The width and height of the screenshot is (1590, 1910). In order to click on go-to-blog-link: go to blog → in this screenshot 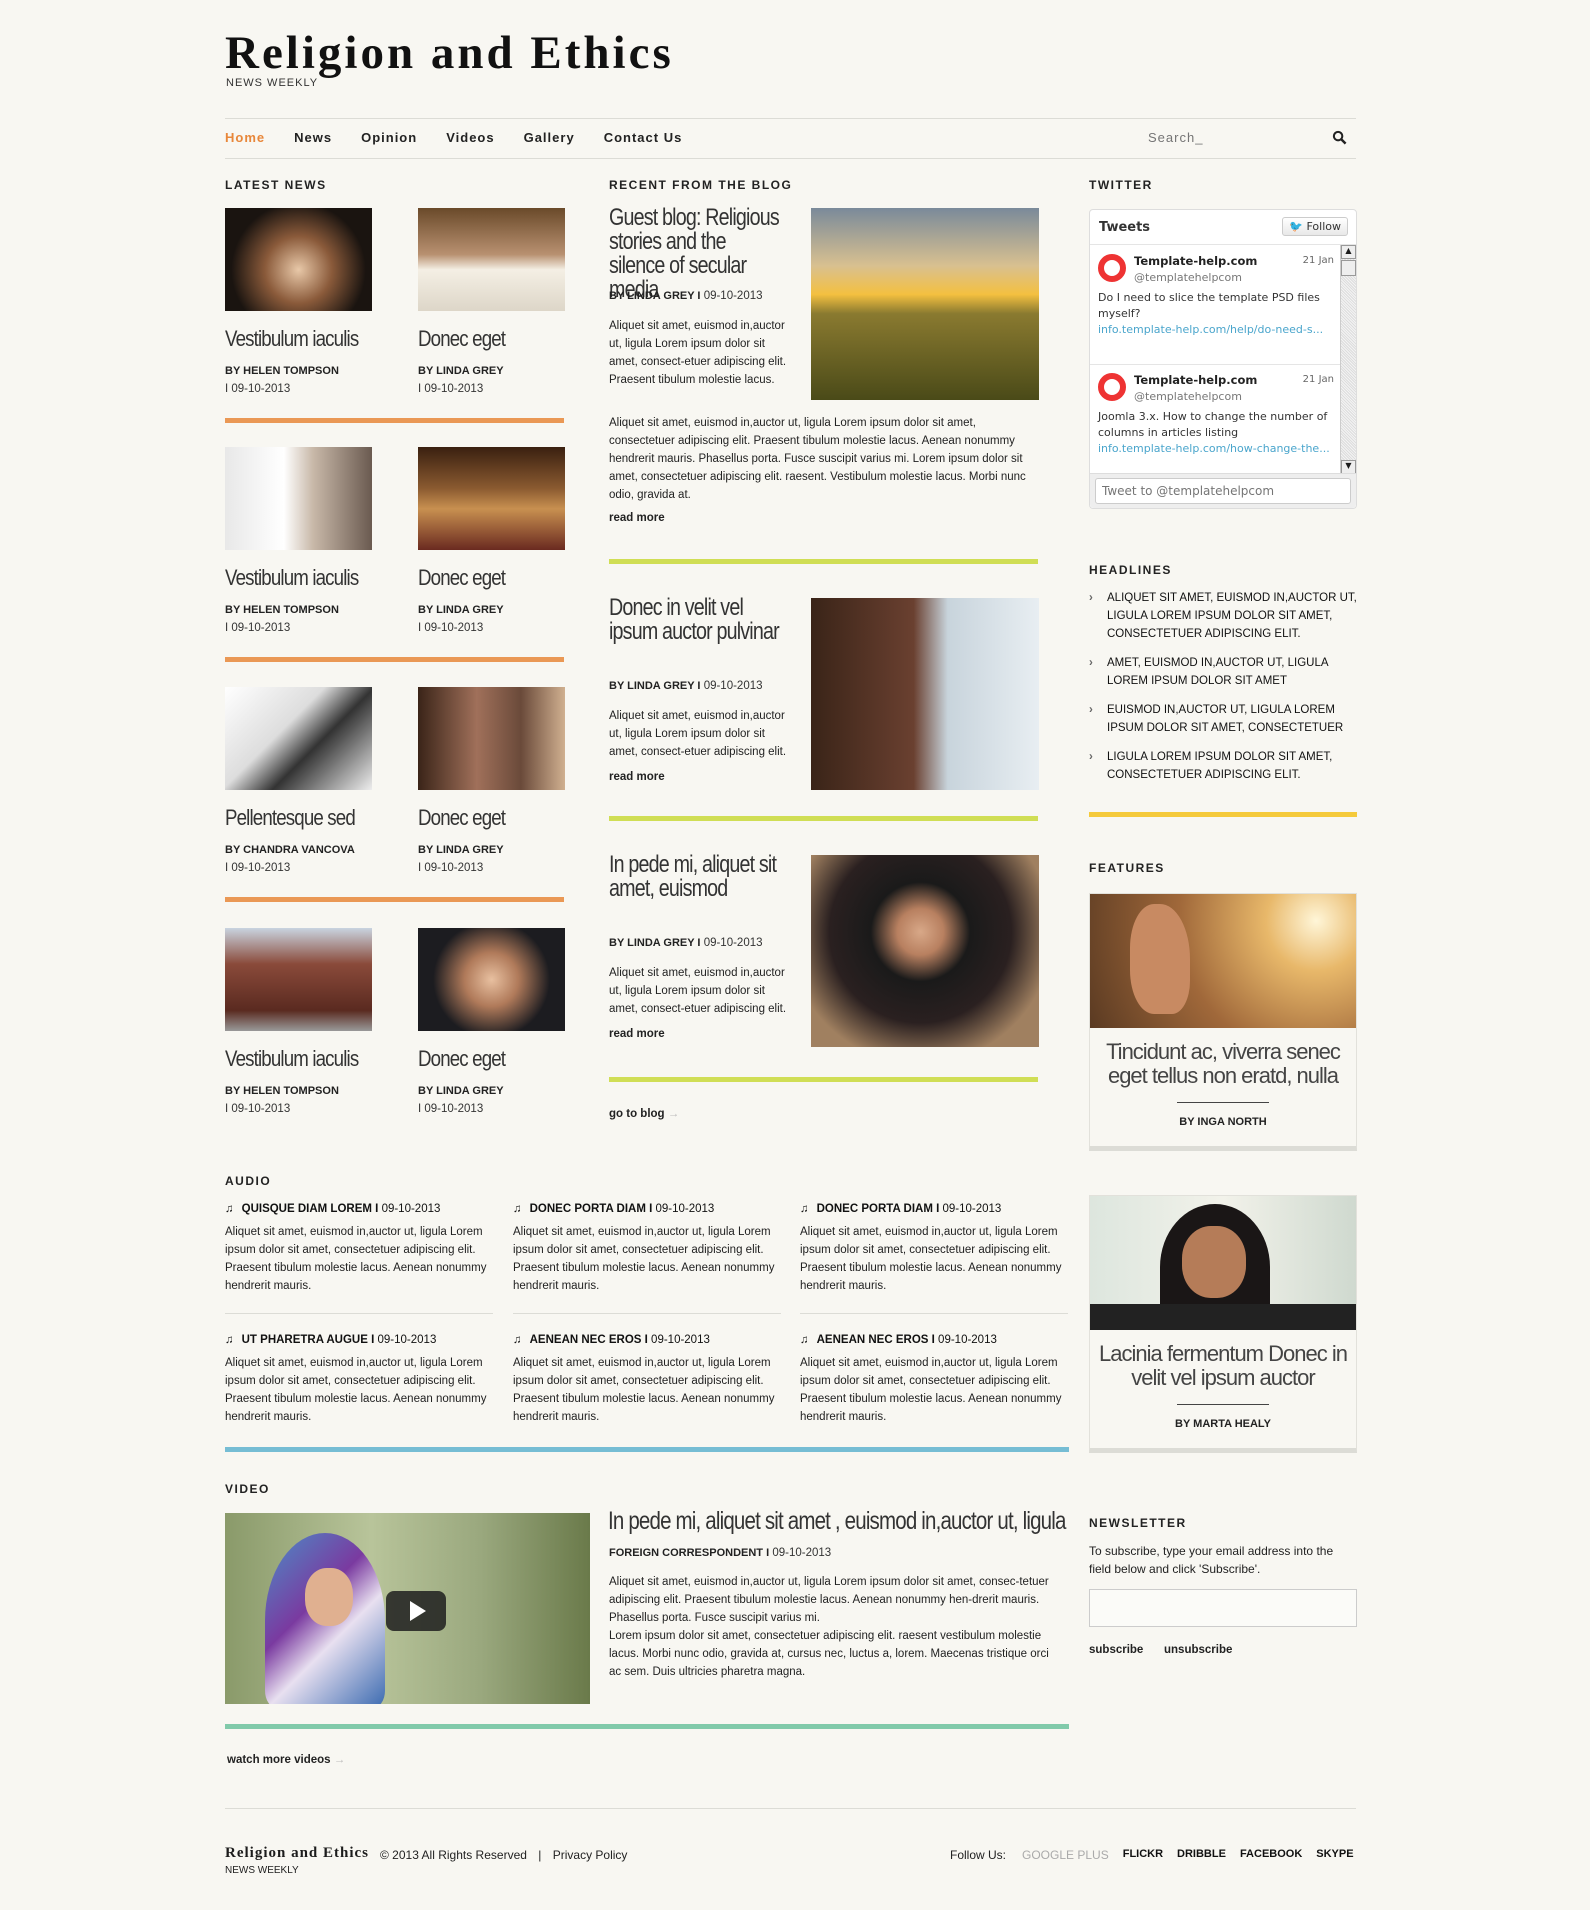, I will do `click(644, 1114)`.